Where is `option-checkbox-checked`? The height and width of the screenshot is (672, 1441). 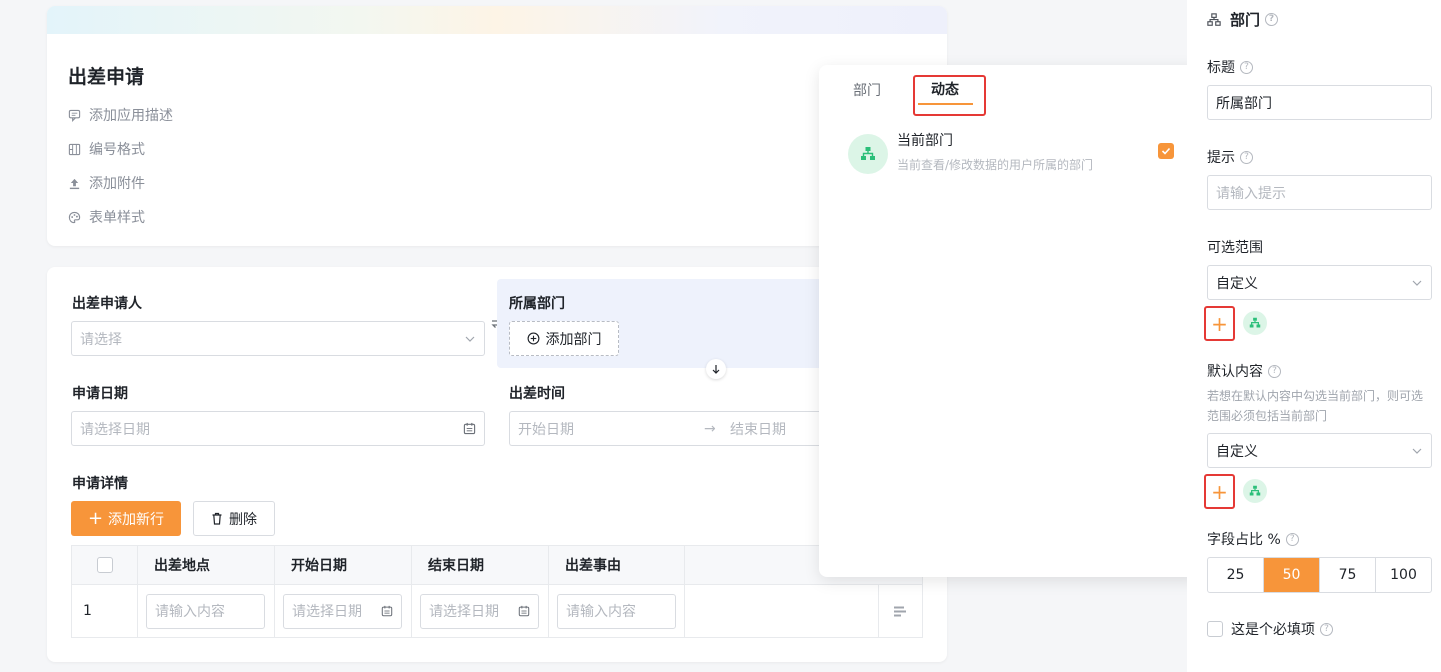
option-checkbox-checked is located at coordinates (1166, 151).